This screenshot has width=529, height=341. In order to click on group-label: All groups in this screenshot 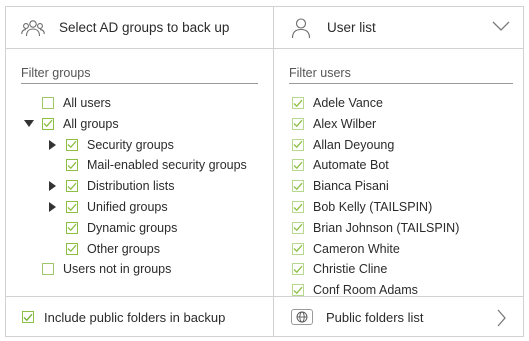, I will do `click(91, 123)`.